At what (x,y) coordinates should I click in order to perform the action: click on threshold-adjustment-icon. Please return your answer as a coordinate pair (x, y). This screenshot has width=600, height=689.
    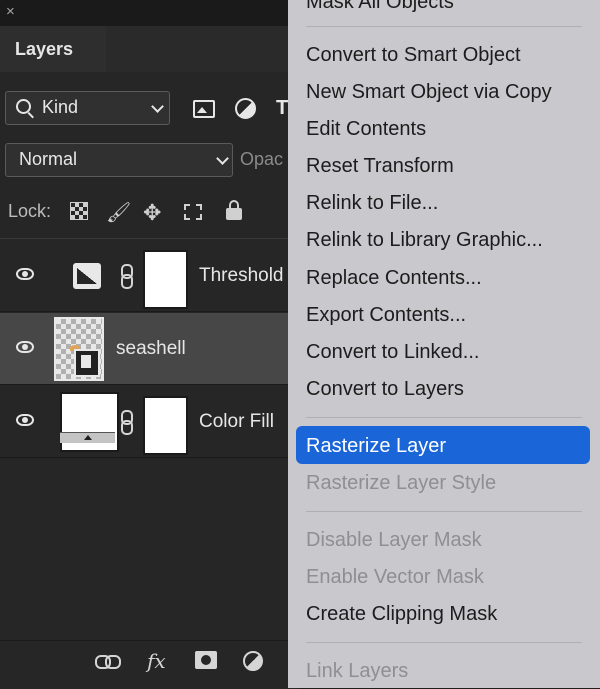
    Looking at the image, I should click on (87, 276).